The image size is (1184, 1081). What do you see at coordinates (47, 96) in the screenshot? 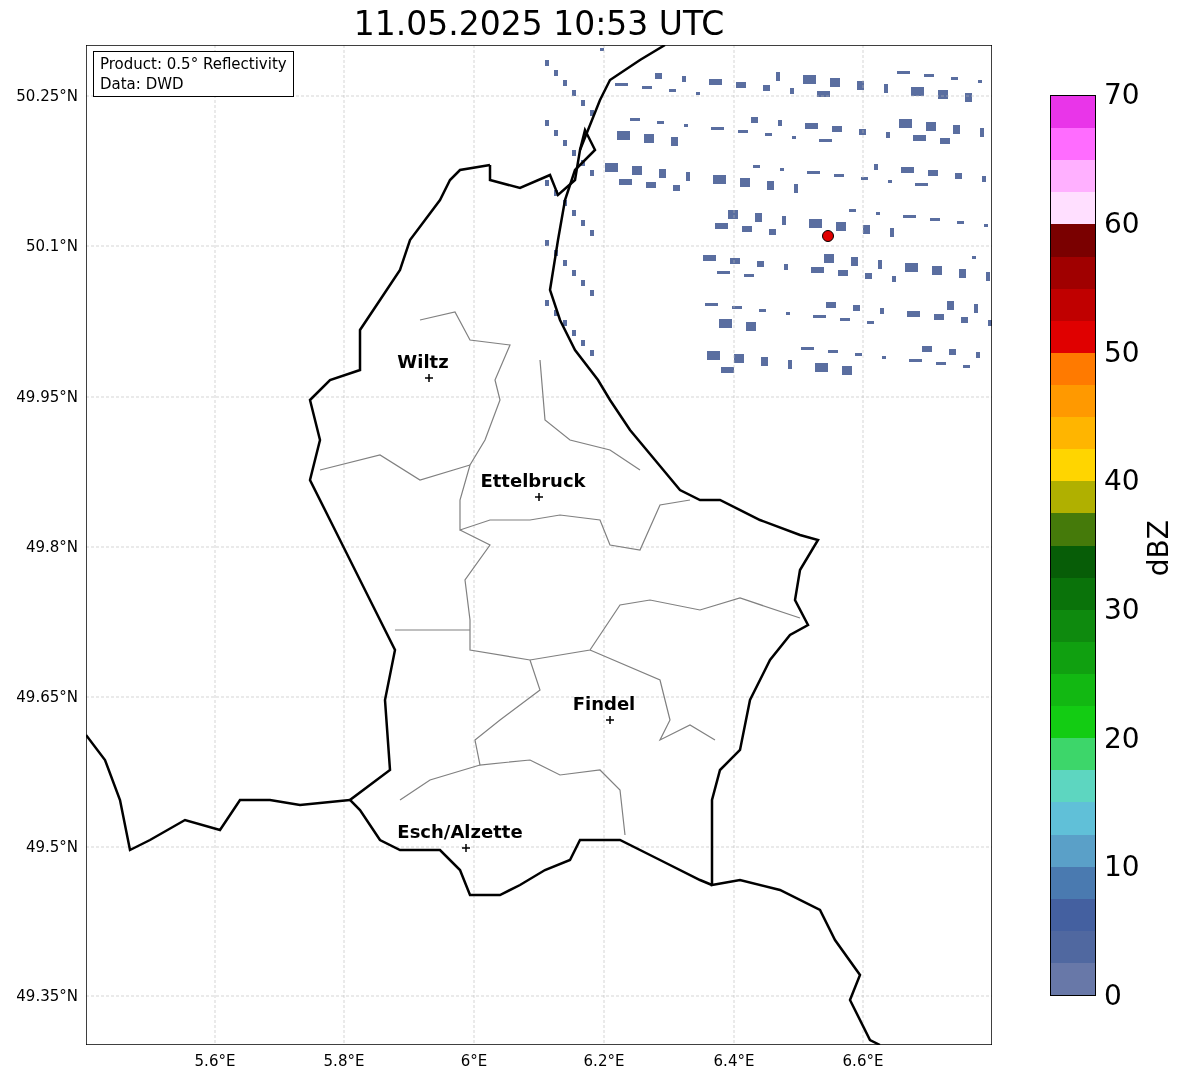
I see `latitude-label: 50.25°N` at bounding box center [47, 96].